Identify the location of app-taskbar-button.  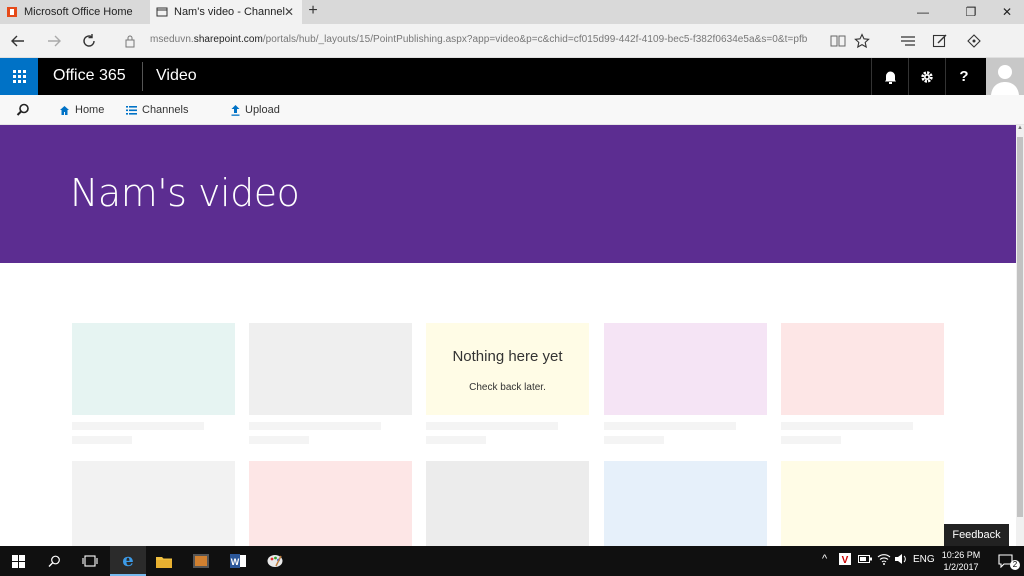
(201, 561).